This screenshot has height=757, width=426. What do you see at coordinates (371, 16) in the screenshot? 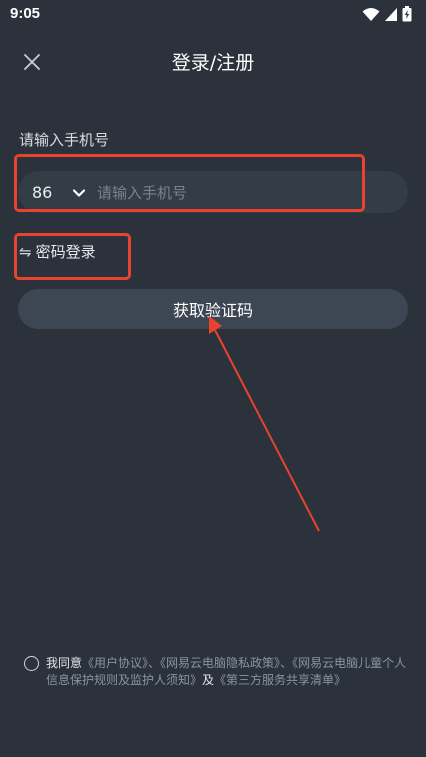
I see `wifi-icon` at bounding box center [371, 16].